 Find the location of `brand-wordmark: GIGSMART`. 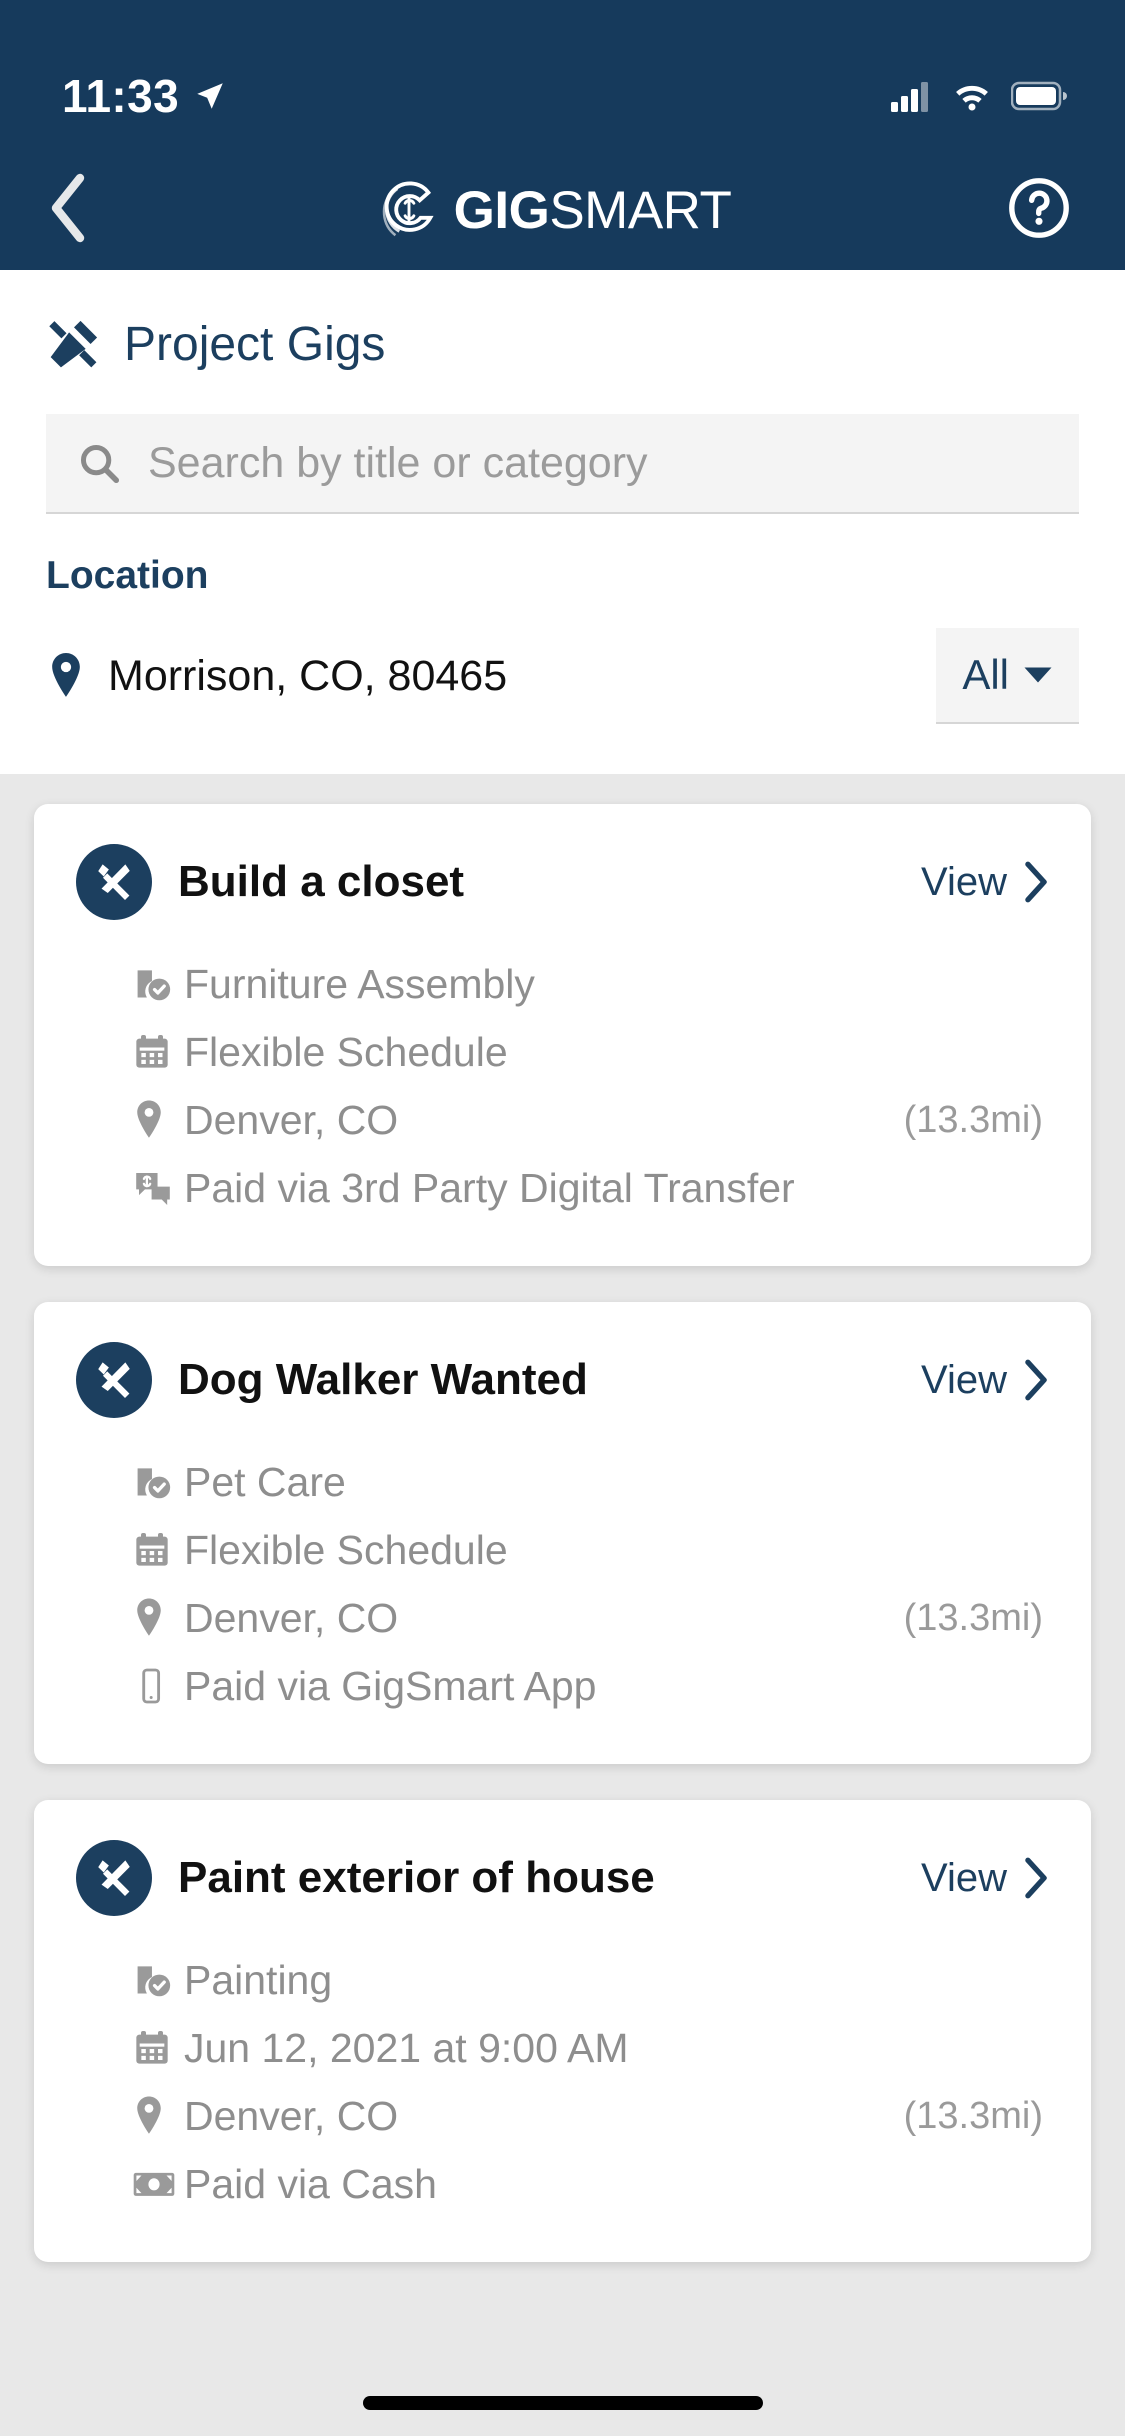

brand-wordmark: GIGSMART is located at coordinates (593, 210).